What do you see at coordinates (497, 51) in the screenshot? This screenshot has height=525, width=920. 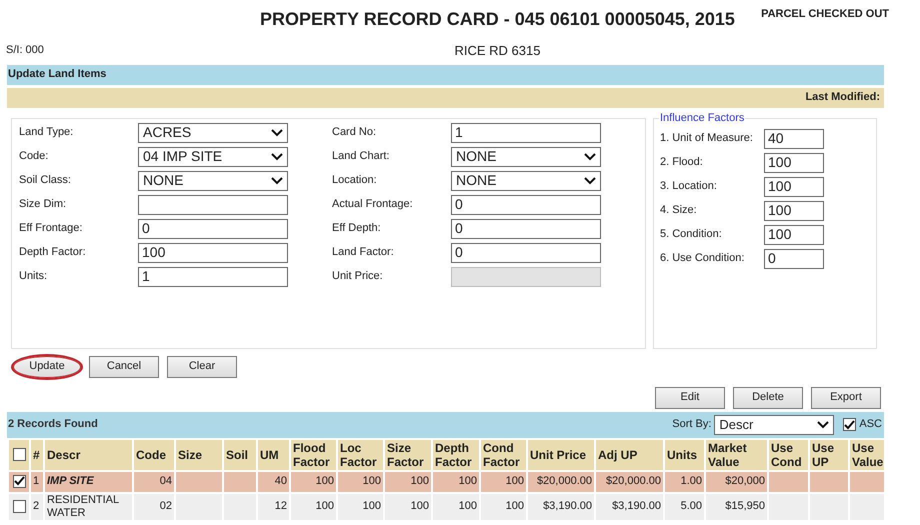 I see `address-text: RICE RD 6315` at bounding box center [497, 51].